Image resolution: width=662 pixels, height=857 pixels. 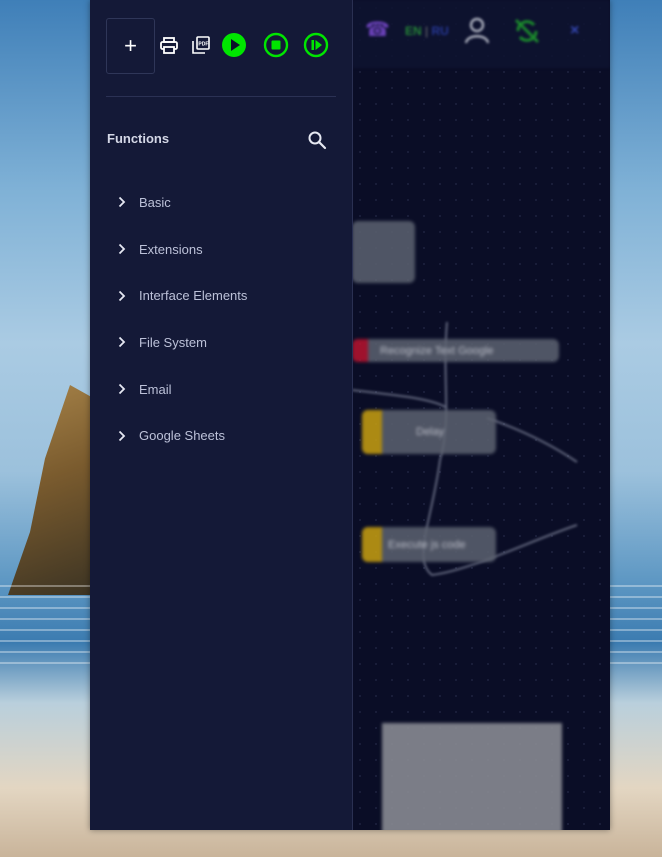 I want to click on user-icon, so click(x=477, y=30).